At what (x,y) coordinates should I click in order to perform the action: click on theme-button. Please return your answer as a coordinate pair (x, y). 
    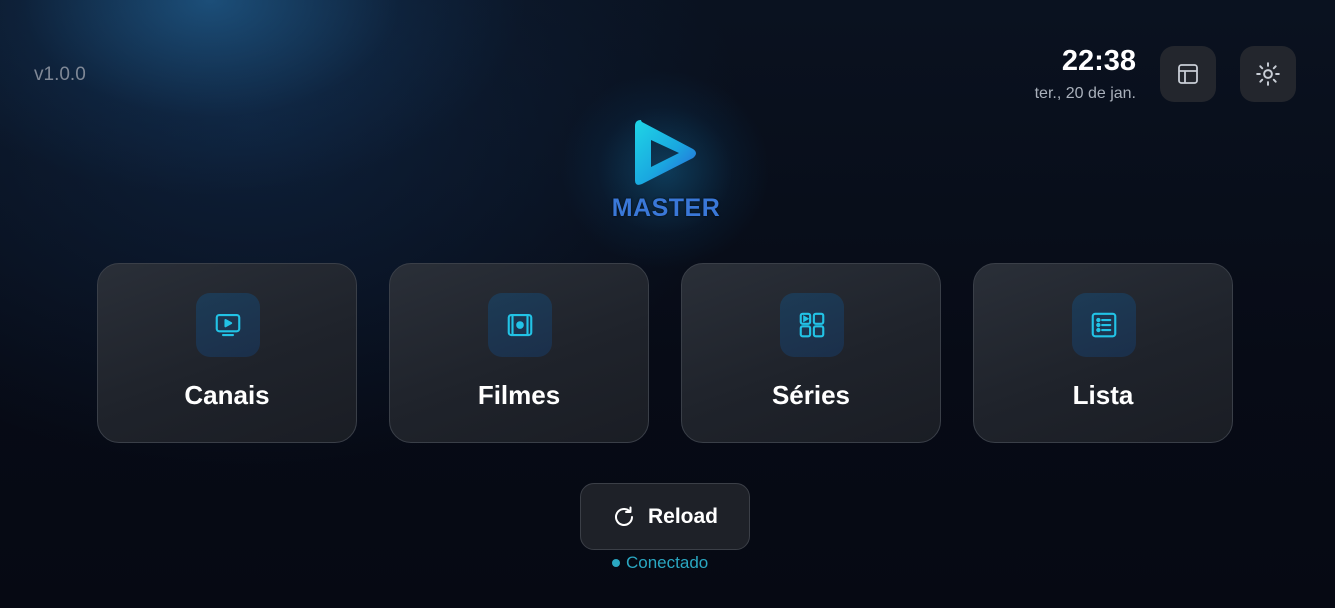
    Looking at the image, I should click on (1268, 74).